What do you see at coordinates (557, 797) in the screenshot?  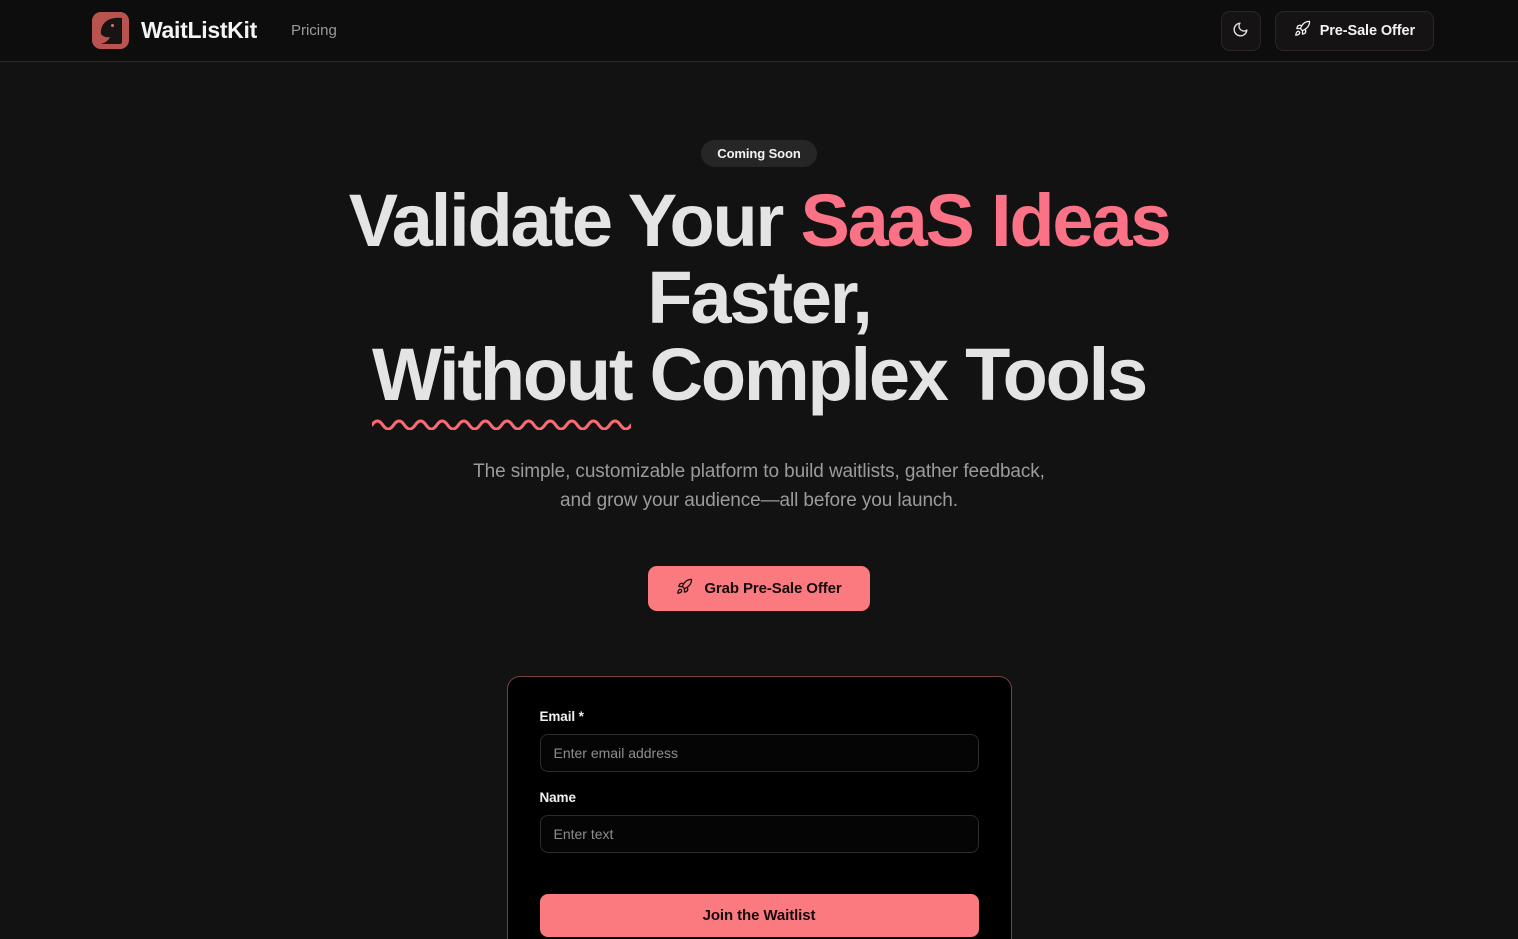 I see `name-field-label: Name` at bounding box center [557, 797].